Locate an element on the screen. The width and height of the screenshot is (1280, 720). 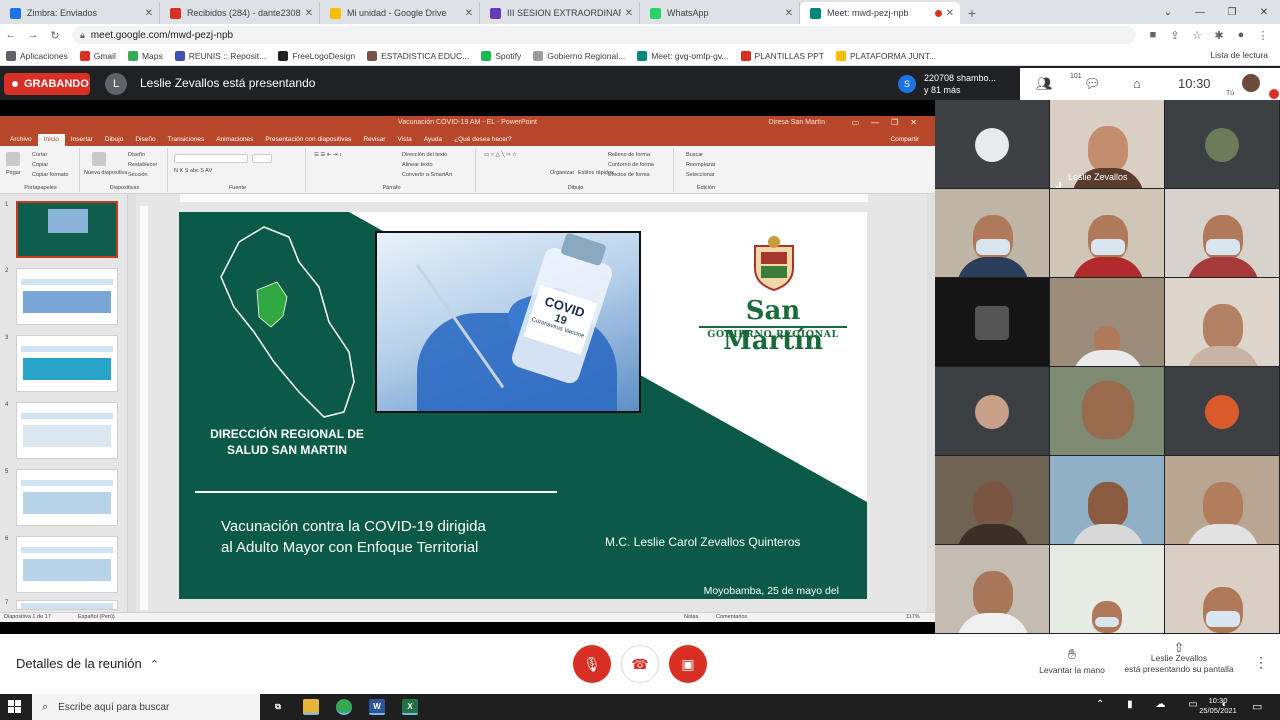
taskbar-clock: 10:30 25/05/2021 is located at coordinates (1218, 706).